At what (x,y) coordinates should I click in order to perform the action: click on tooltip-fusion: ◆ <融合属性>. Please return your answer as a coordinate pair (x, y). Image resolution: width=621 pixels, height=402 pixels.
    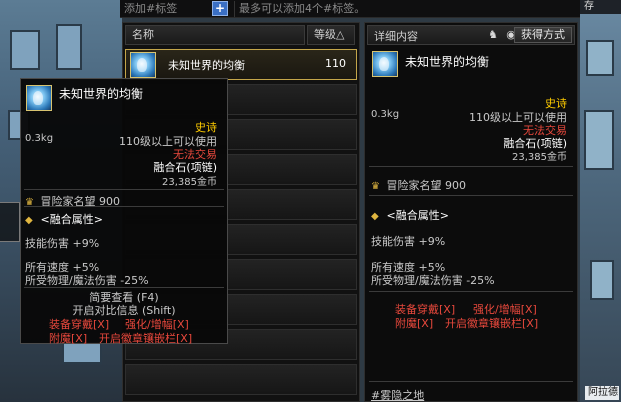
    Looking at the image, I should click on (64, 219).